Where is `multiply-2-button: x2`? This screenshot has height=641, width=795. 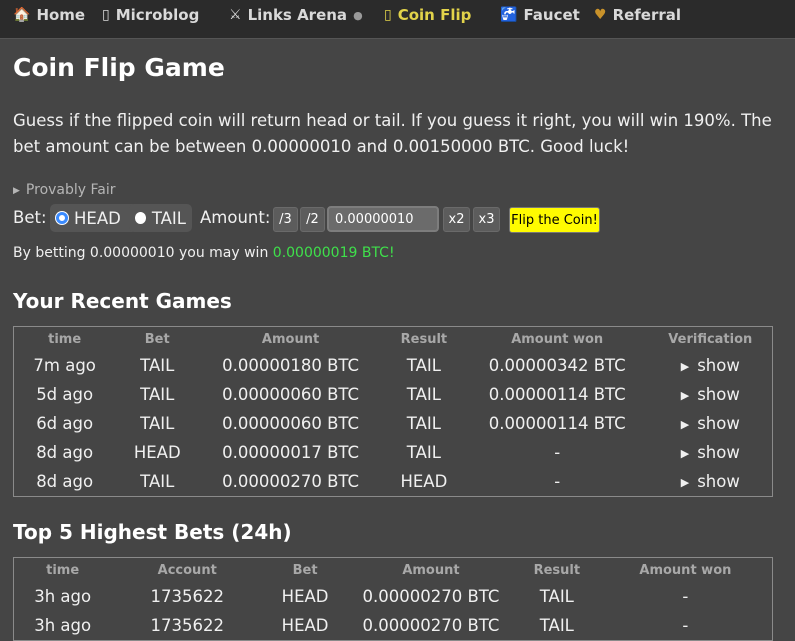 multiply-2-button: x2 is located at coordinates (456, 219).